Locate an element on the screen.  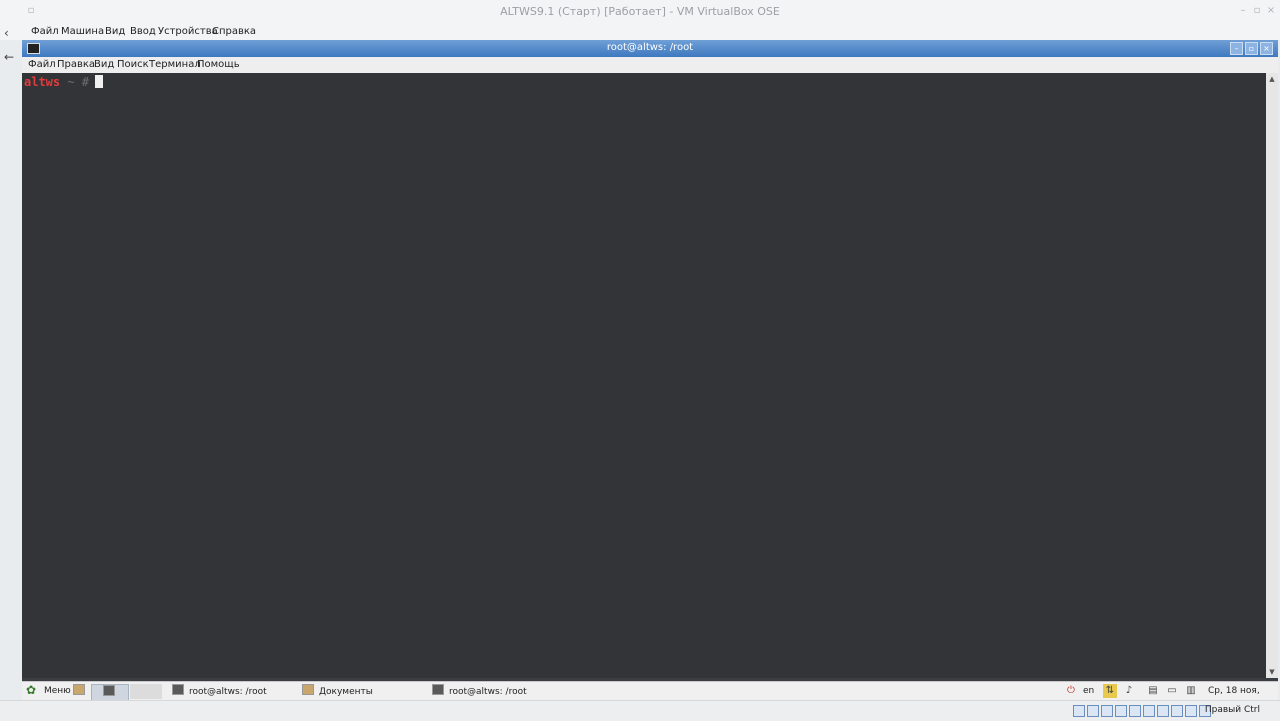
display-status-icon is located at coordinates (1163, 711).